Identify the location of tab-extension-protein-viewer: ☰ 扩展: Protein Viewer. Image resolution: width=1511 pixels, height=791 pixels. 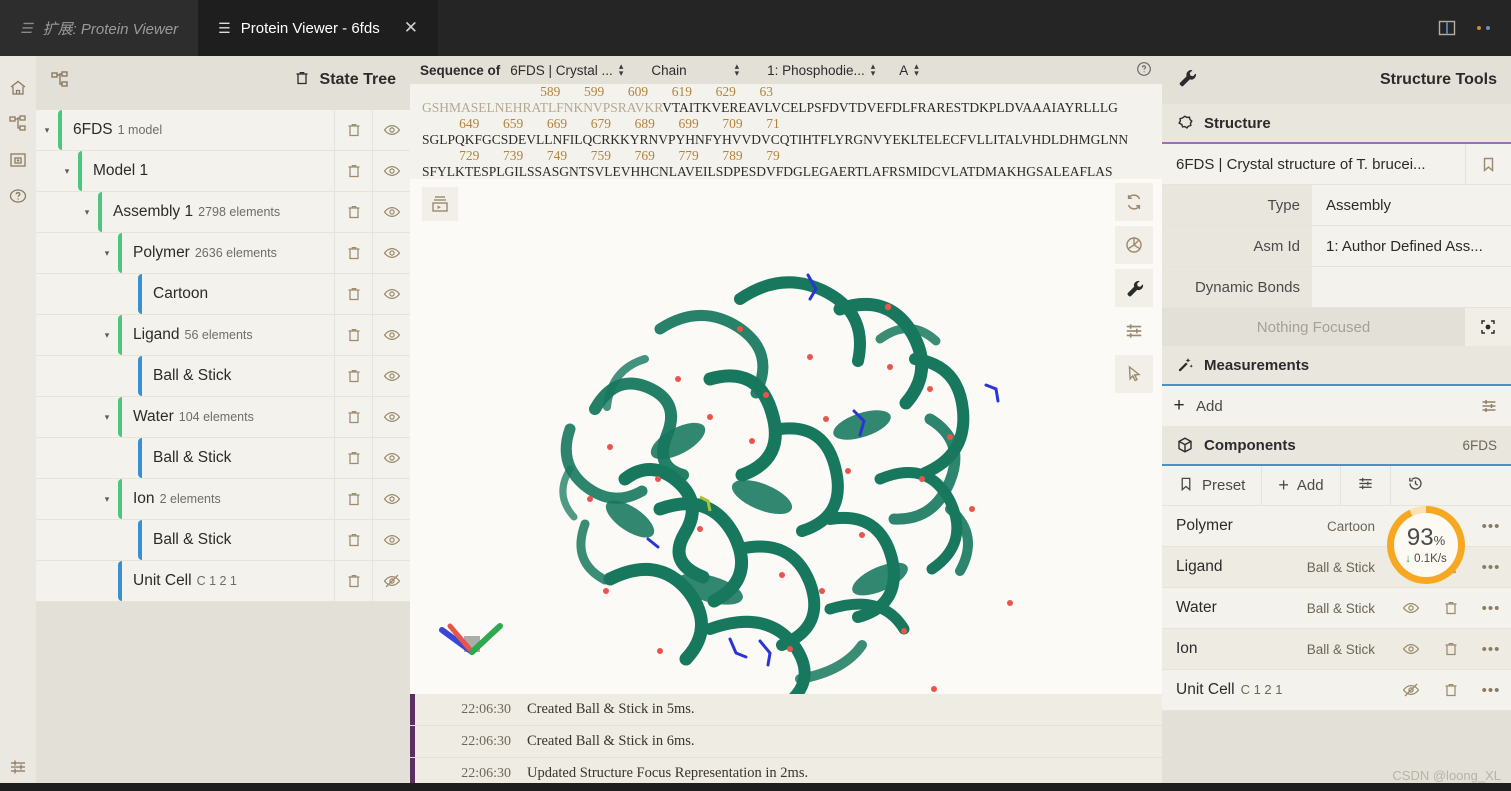
(99, 28).